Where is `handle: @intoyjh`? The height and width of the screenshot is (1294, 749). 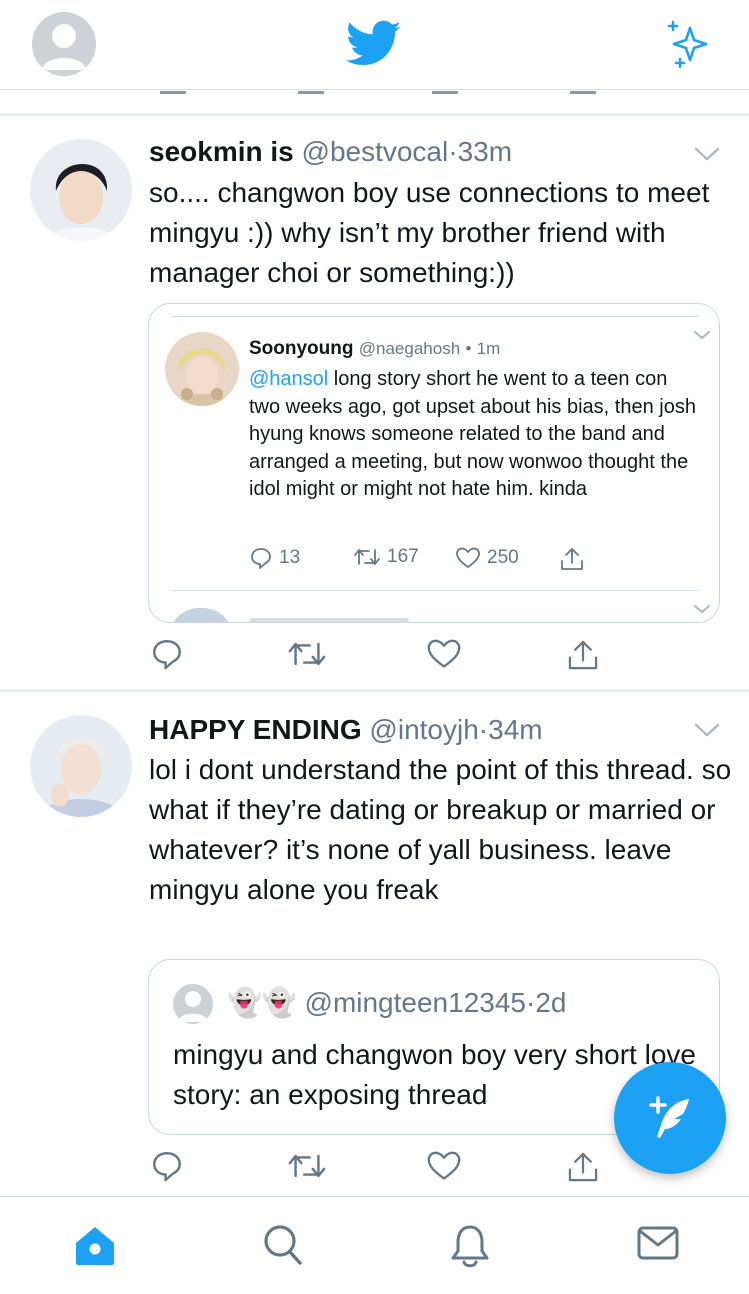 handle: @intoyjh is located at coordinates (423, 729).